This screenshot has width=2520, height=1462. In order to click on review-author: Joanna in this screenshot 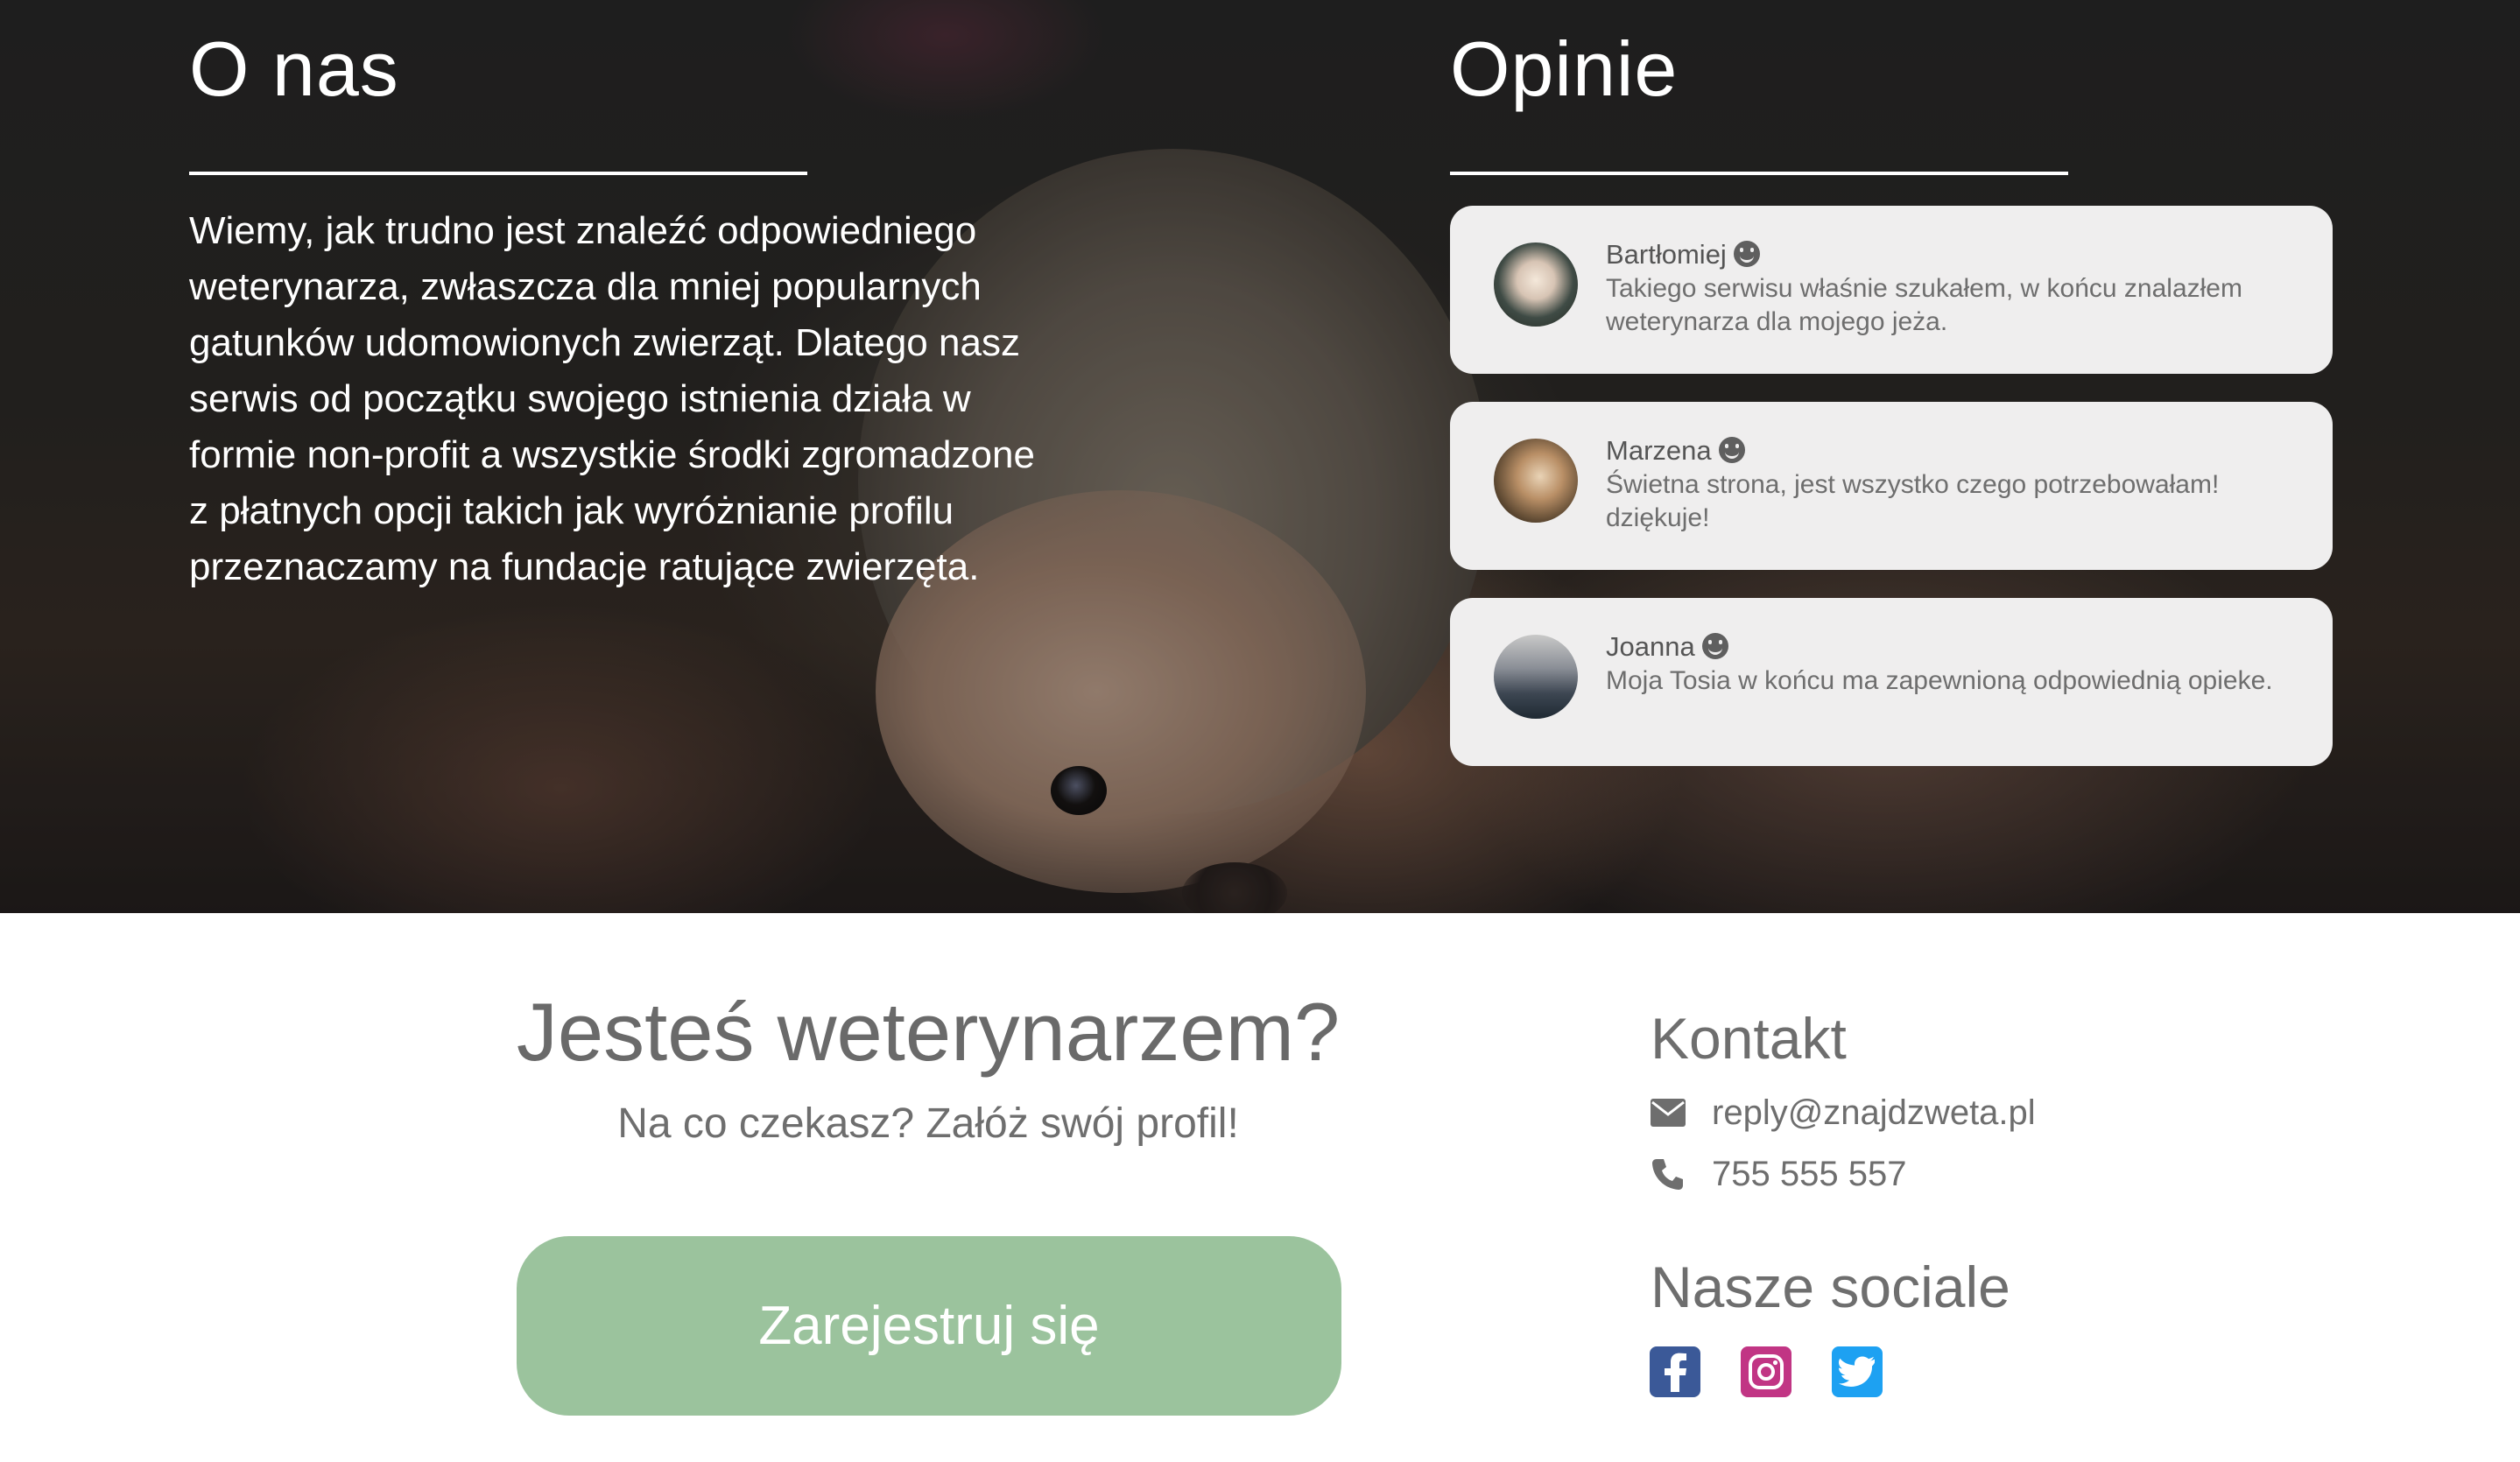, I will do `click(1667, 647)`.